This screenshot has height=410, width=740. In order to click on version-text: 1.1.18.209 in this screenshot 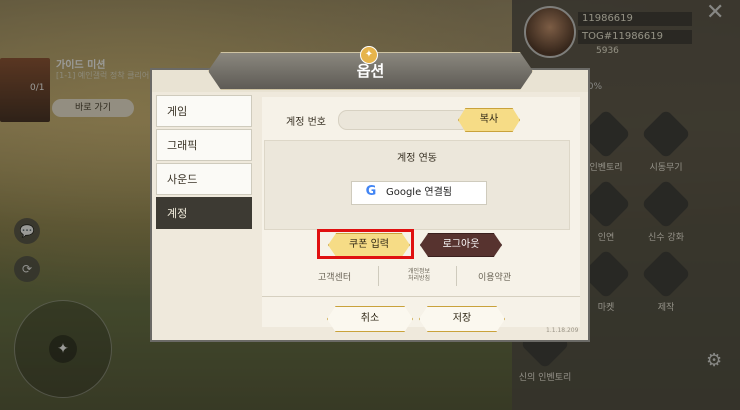, I will do `click(562, 330)`.